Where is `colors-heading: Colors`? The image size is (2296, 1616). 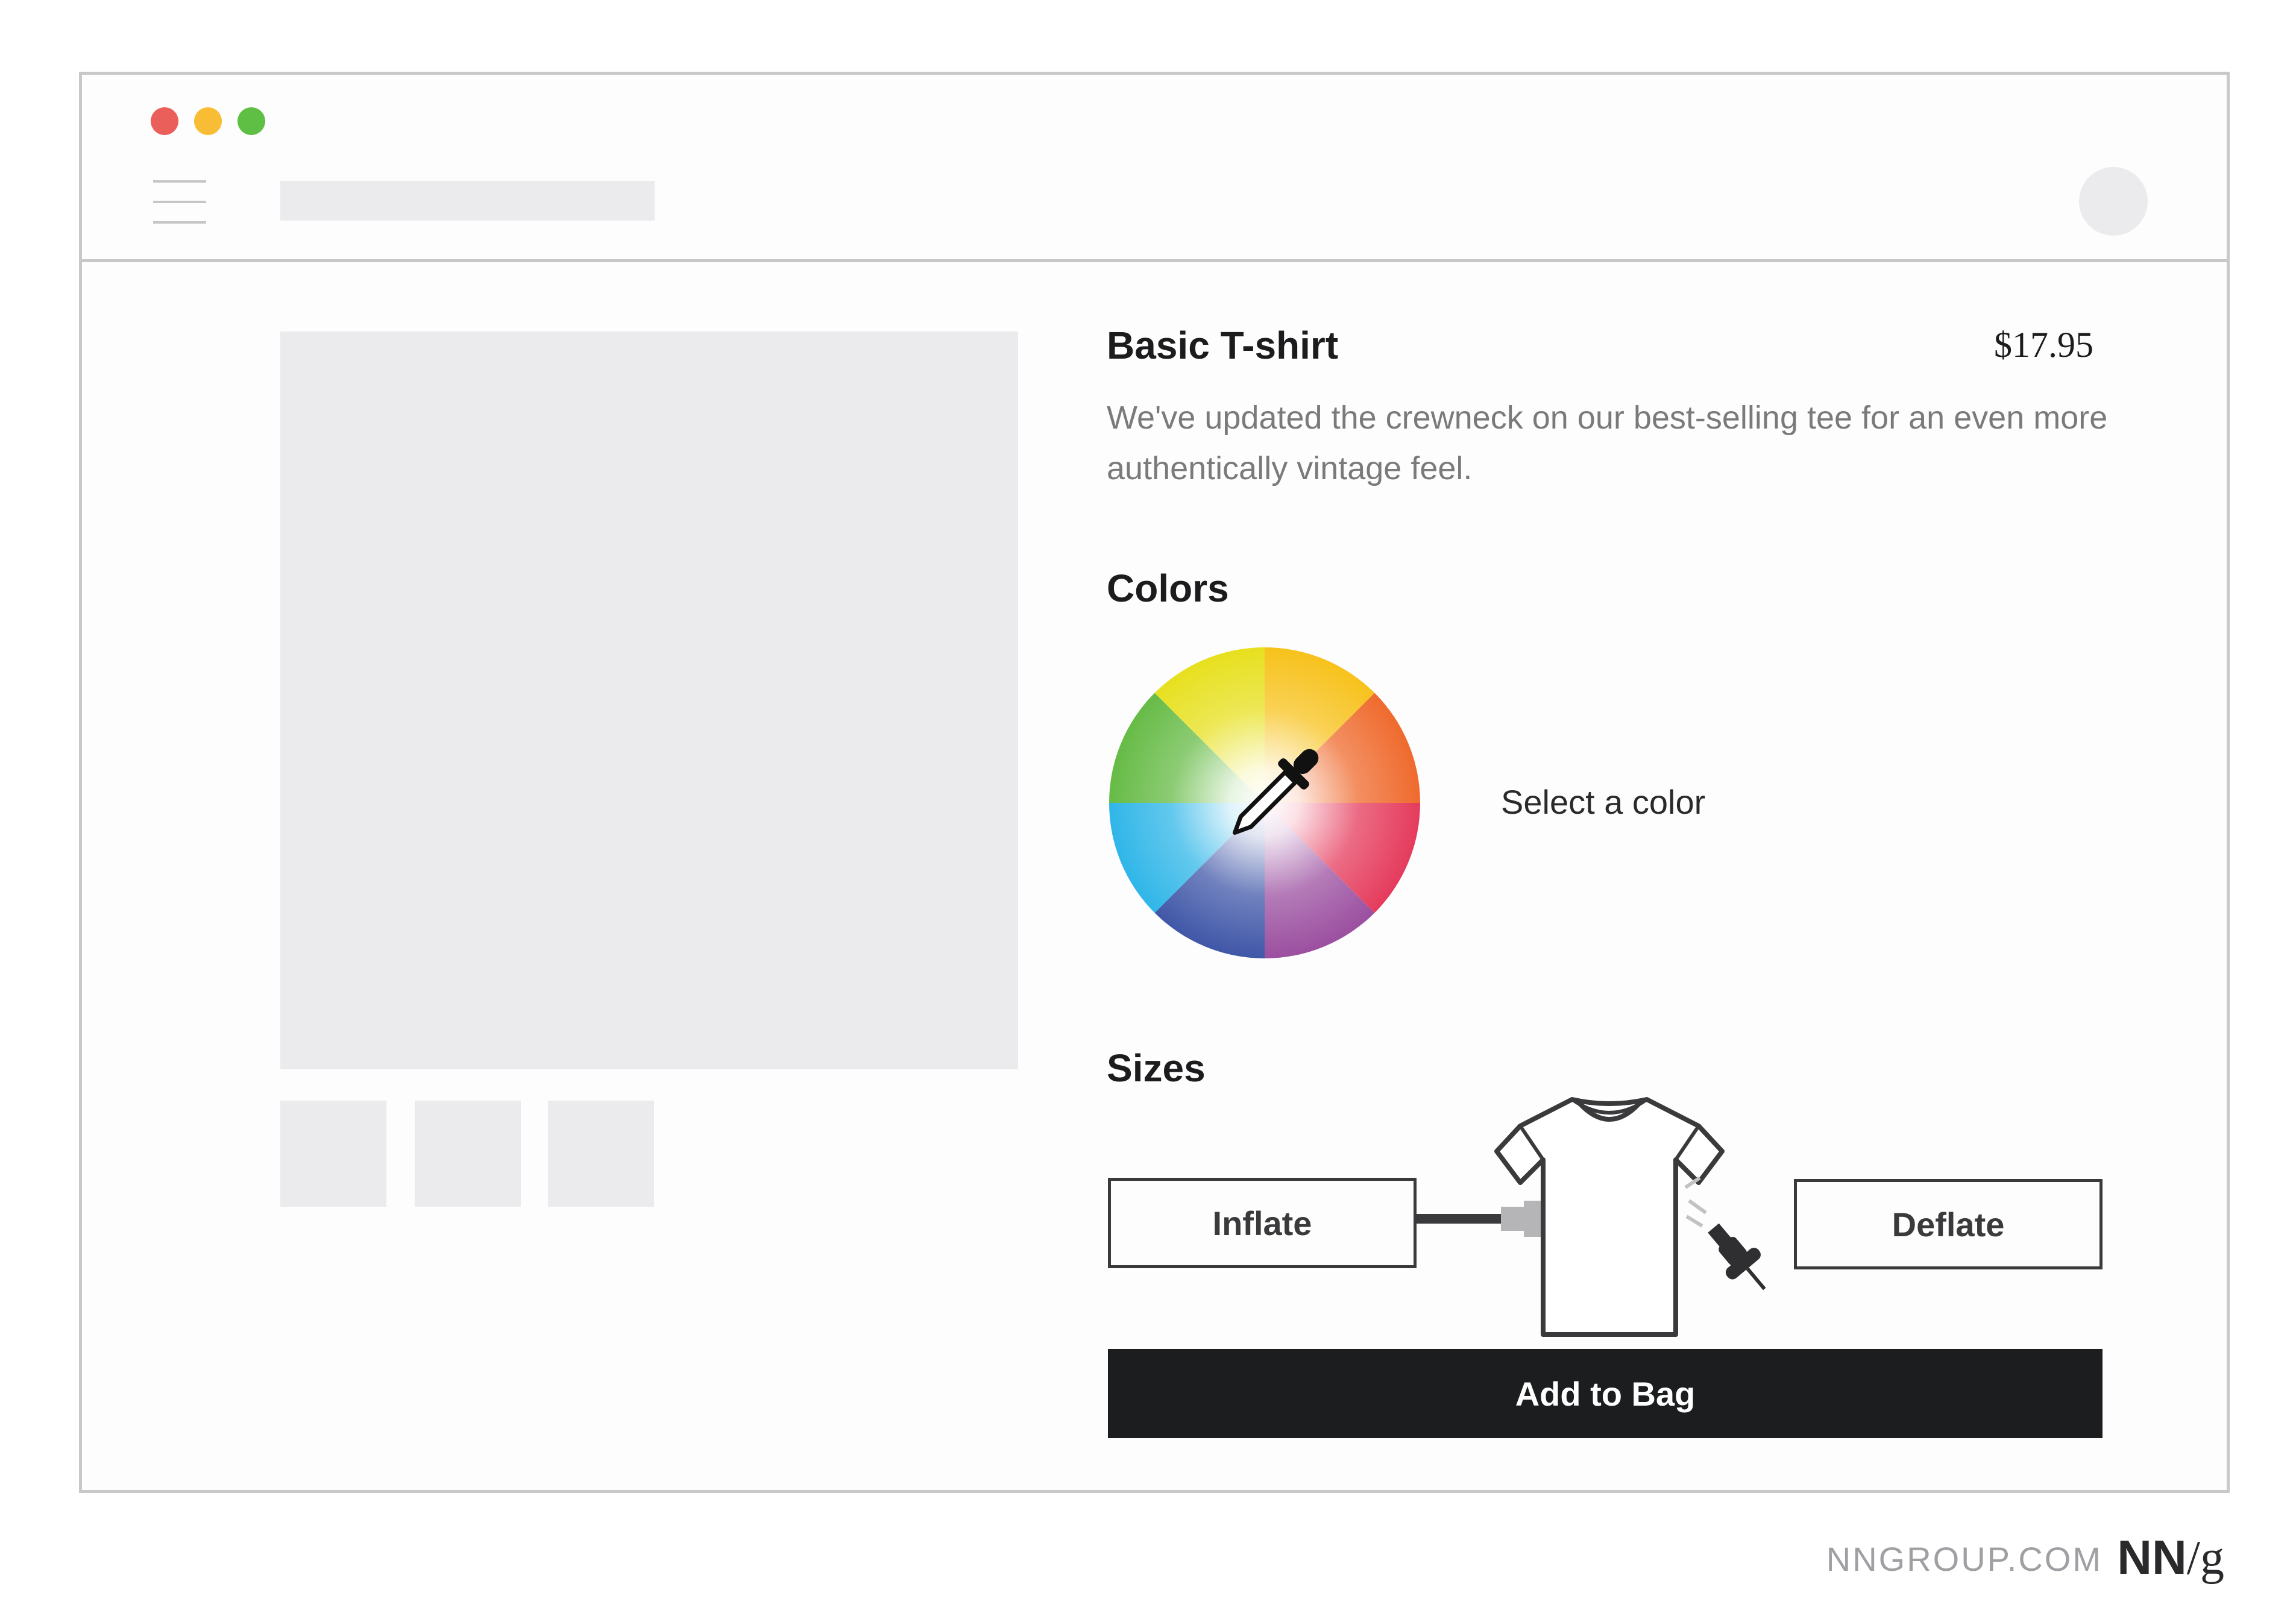
colors-heading: Colors is located at coordinates (1168, 588).